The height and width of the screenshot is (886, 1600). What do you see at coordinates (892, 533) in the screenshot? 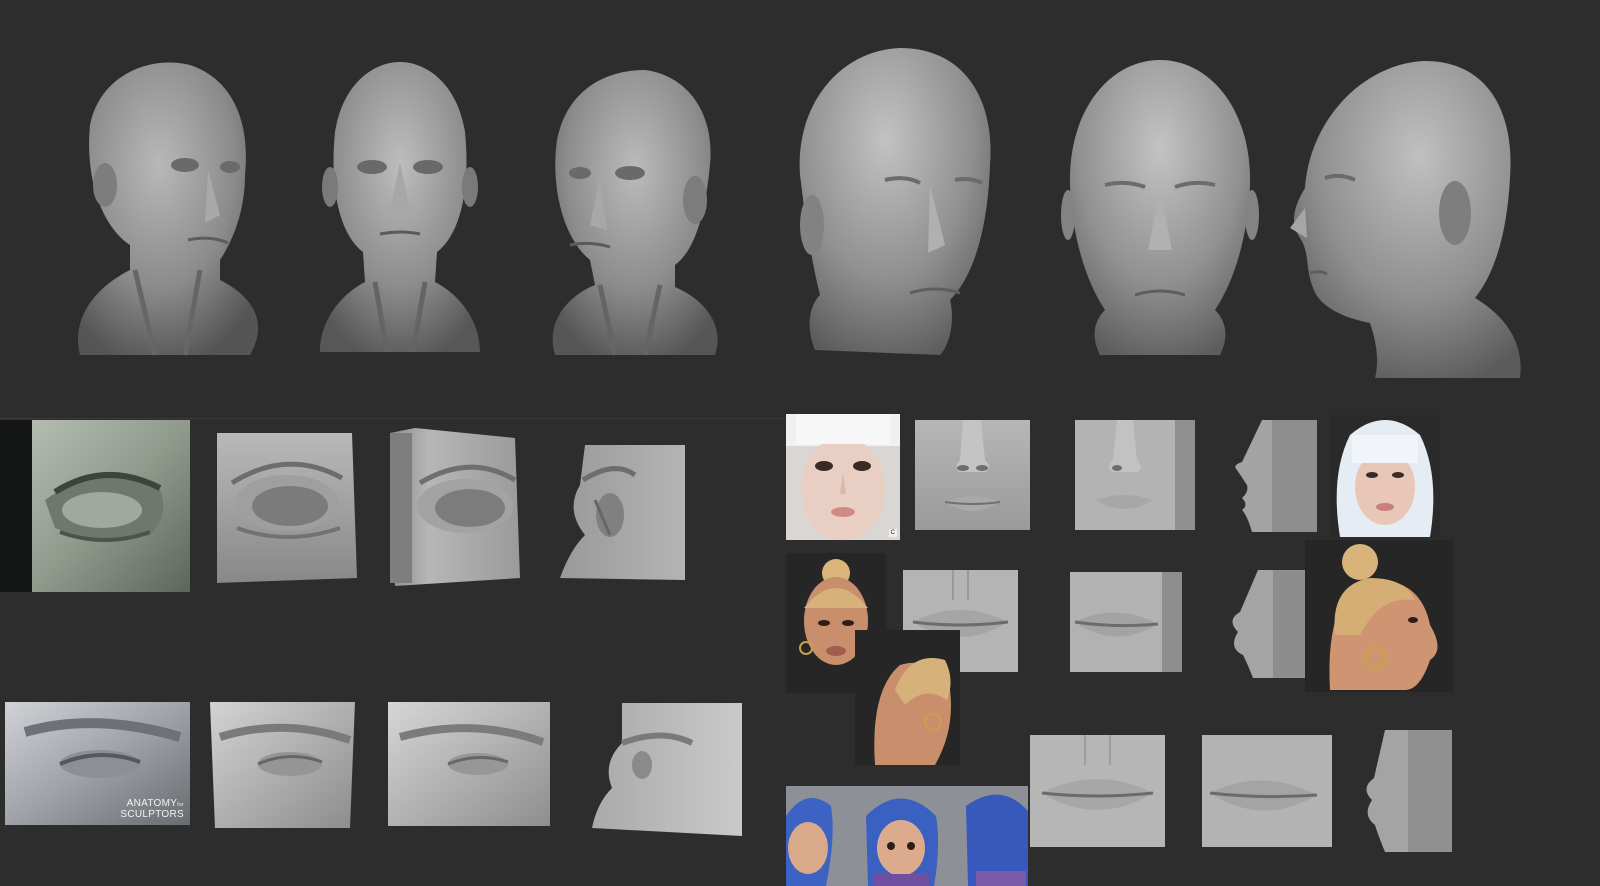
I see `logo-badge: C` at bounding box center [892, 533].